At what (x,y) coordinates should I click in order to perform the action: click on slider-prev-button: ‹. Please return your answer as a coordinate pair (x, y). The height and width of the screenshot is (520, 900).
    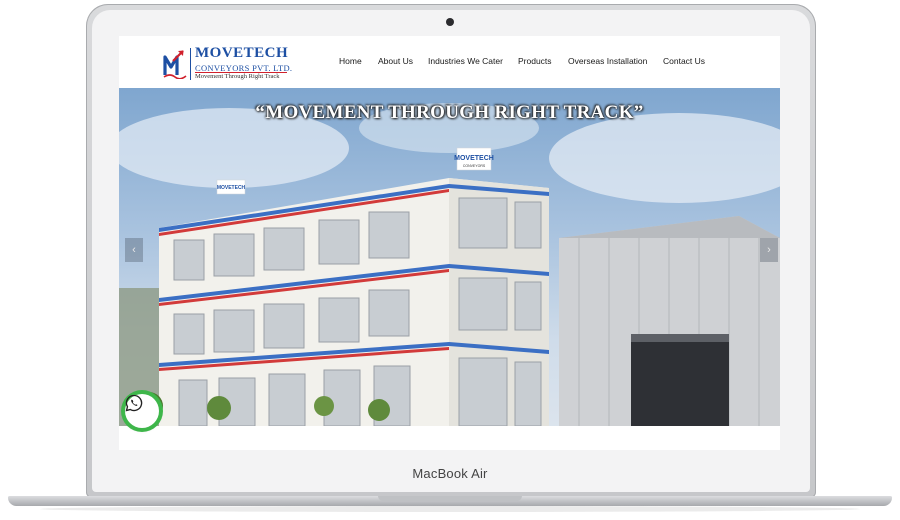
    Looking at the image, I should click on (134, 250).